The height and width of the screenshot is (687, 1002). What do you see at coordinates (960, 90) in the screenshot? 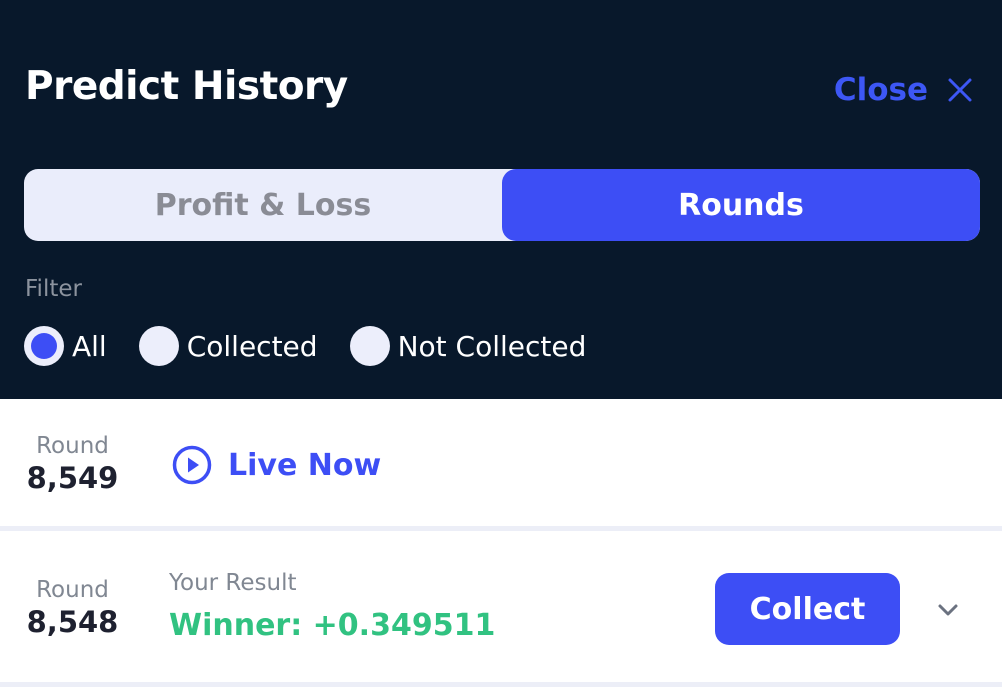
I see `close-icon` at bounding box center [960, 90].